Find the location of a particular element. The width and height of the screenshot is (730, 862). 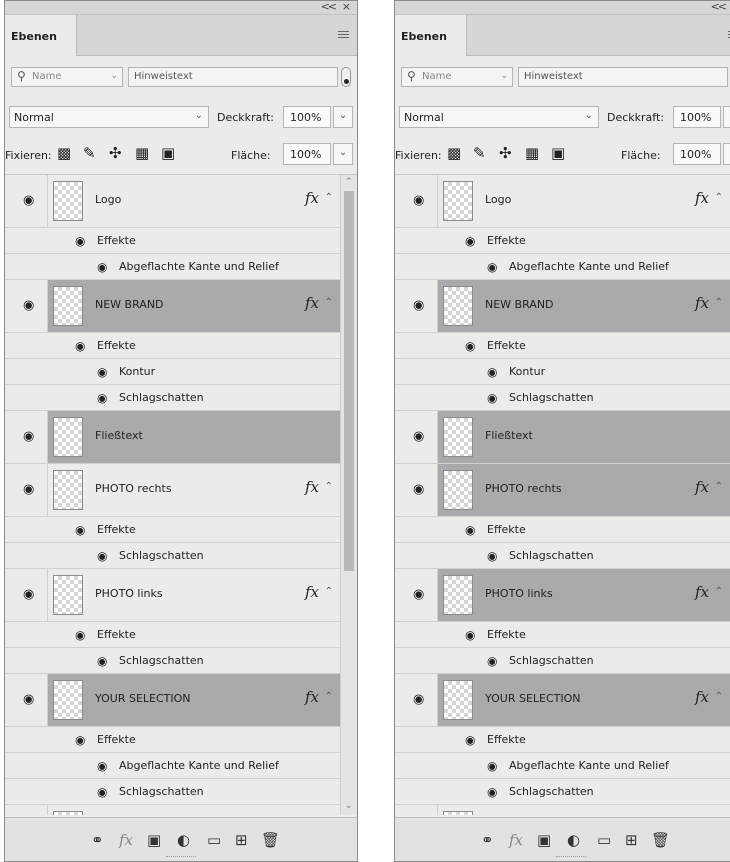

layer-name: Fließtext is located at coordinates (119, 435).